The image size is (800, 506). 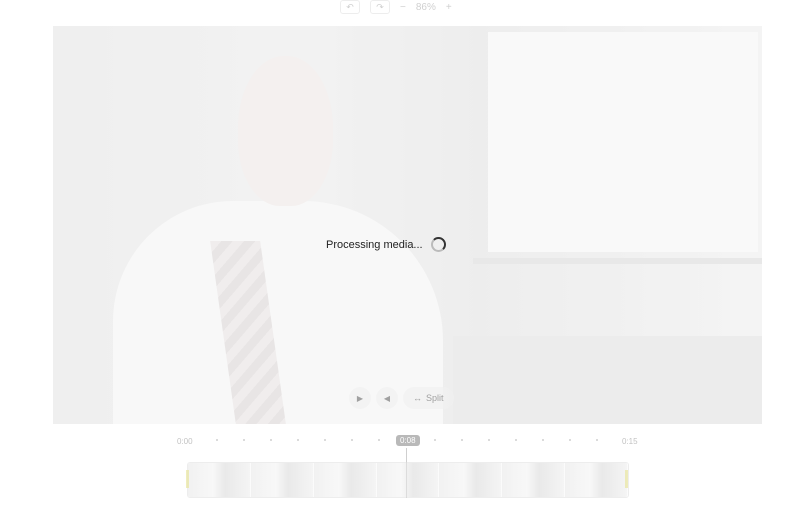 I want to click on play-icon: ▶, so click(x=360, y=398).